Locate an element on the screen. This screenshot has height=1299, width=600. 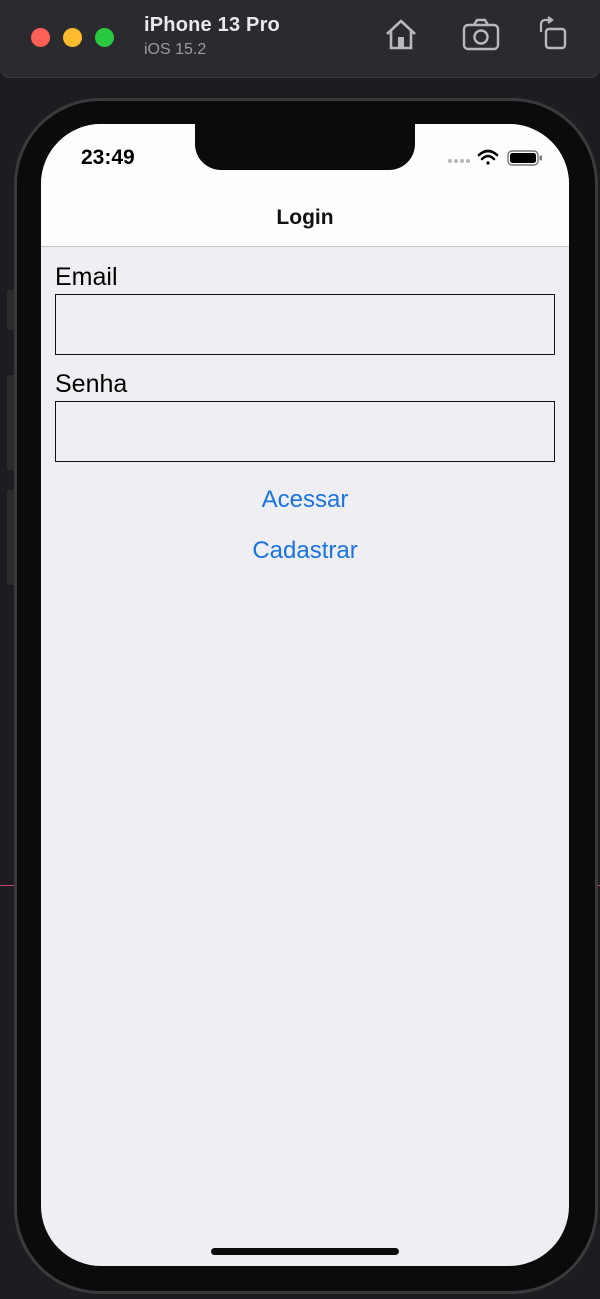
volume-down-button is located at coordinates (10, 537).